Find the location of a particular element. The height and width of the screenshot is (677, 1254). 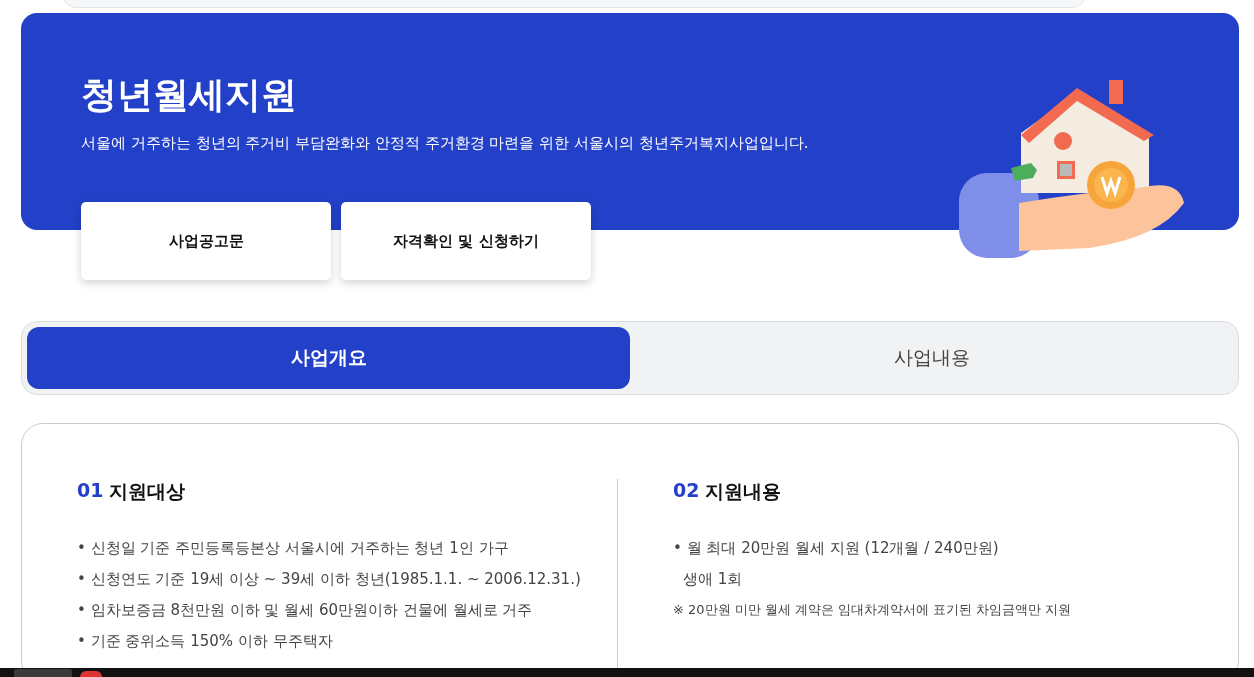

bullet-item: • 임차보증금 8천만원 이하 및 월세 60만원이하 건물에 월세로 거주 is located at coordinates (305, 610).